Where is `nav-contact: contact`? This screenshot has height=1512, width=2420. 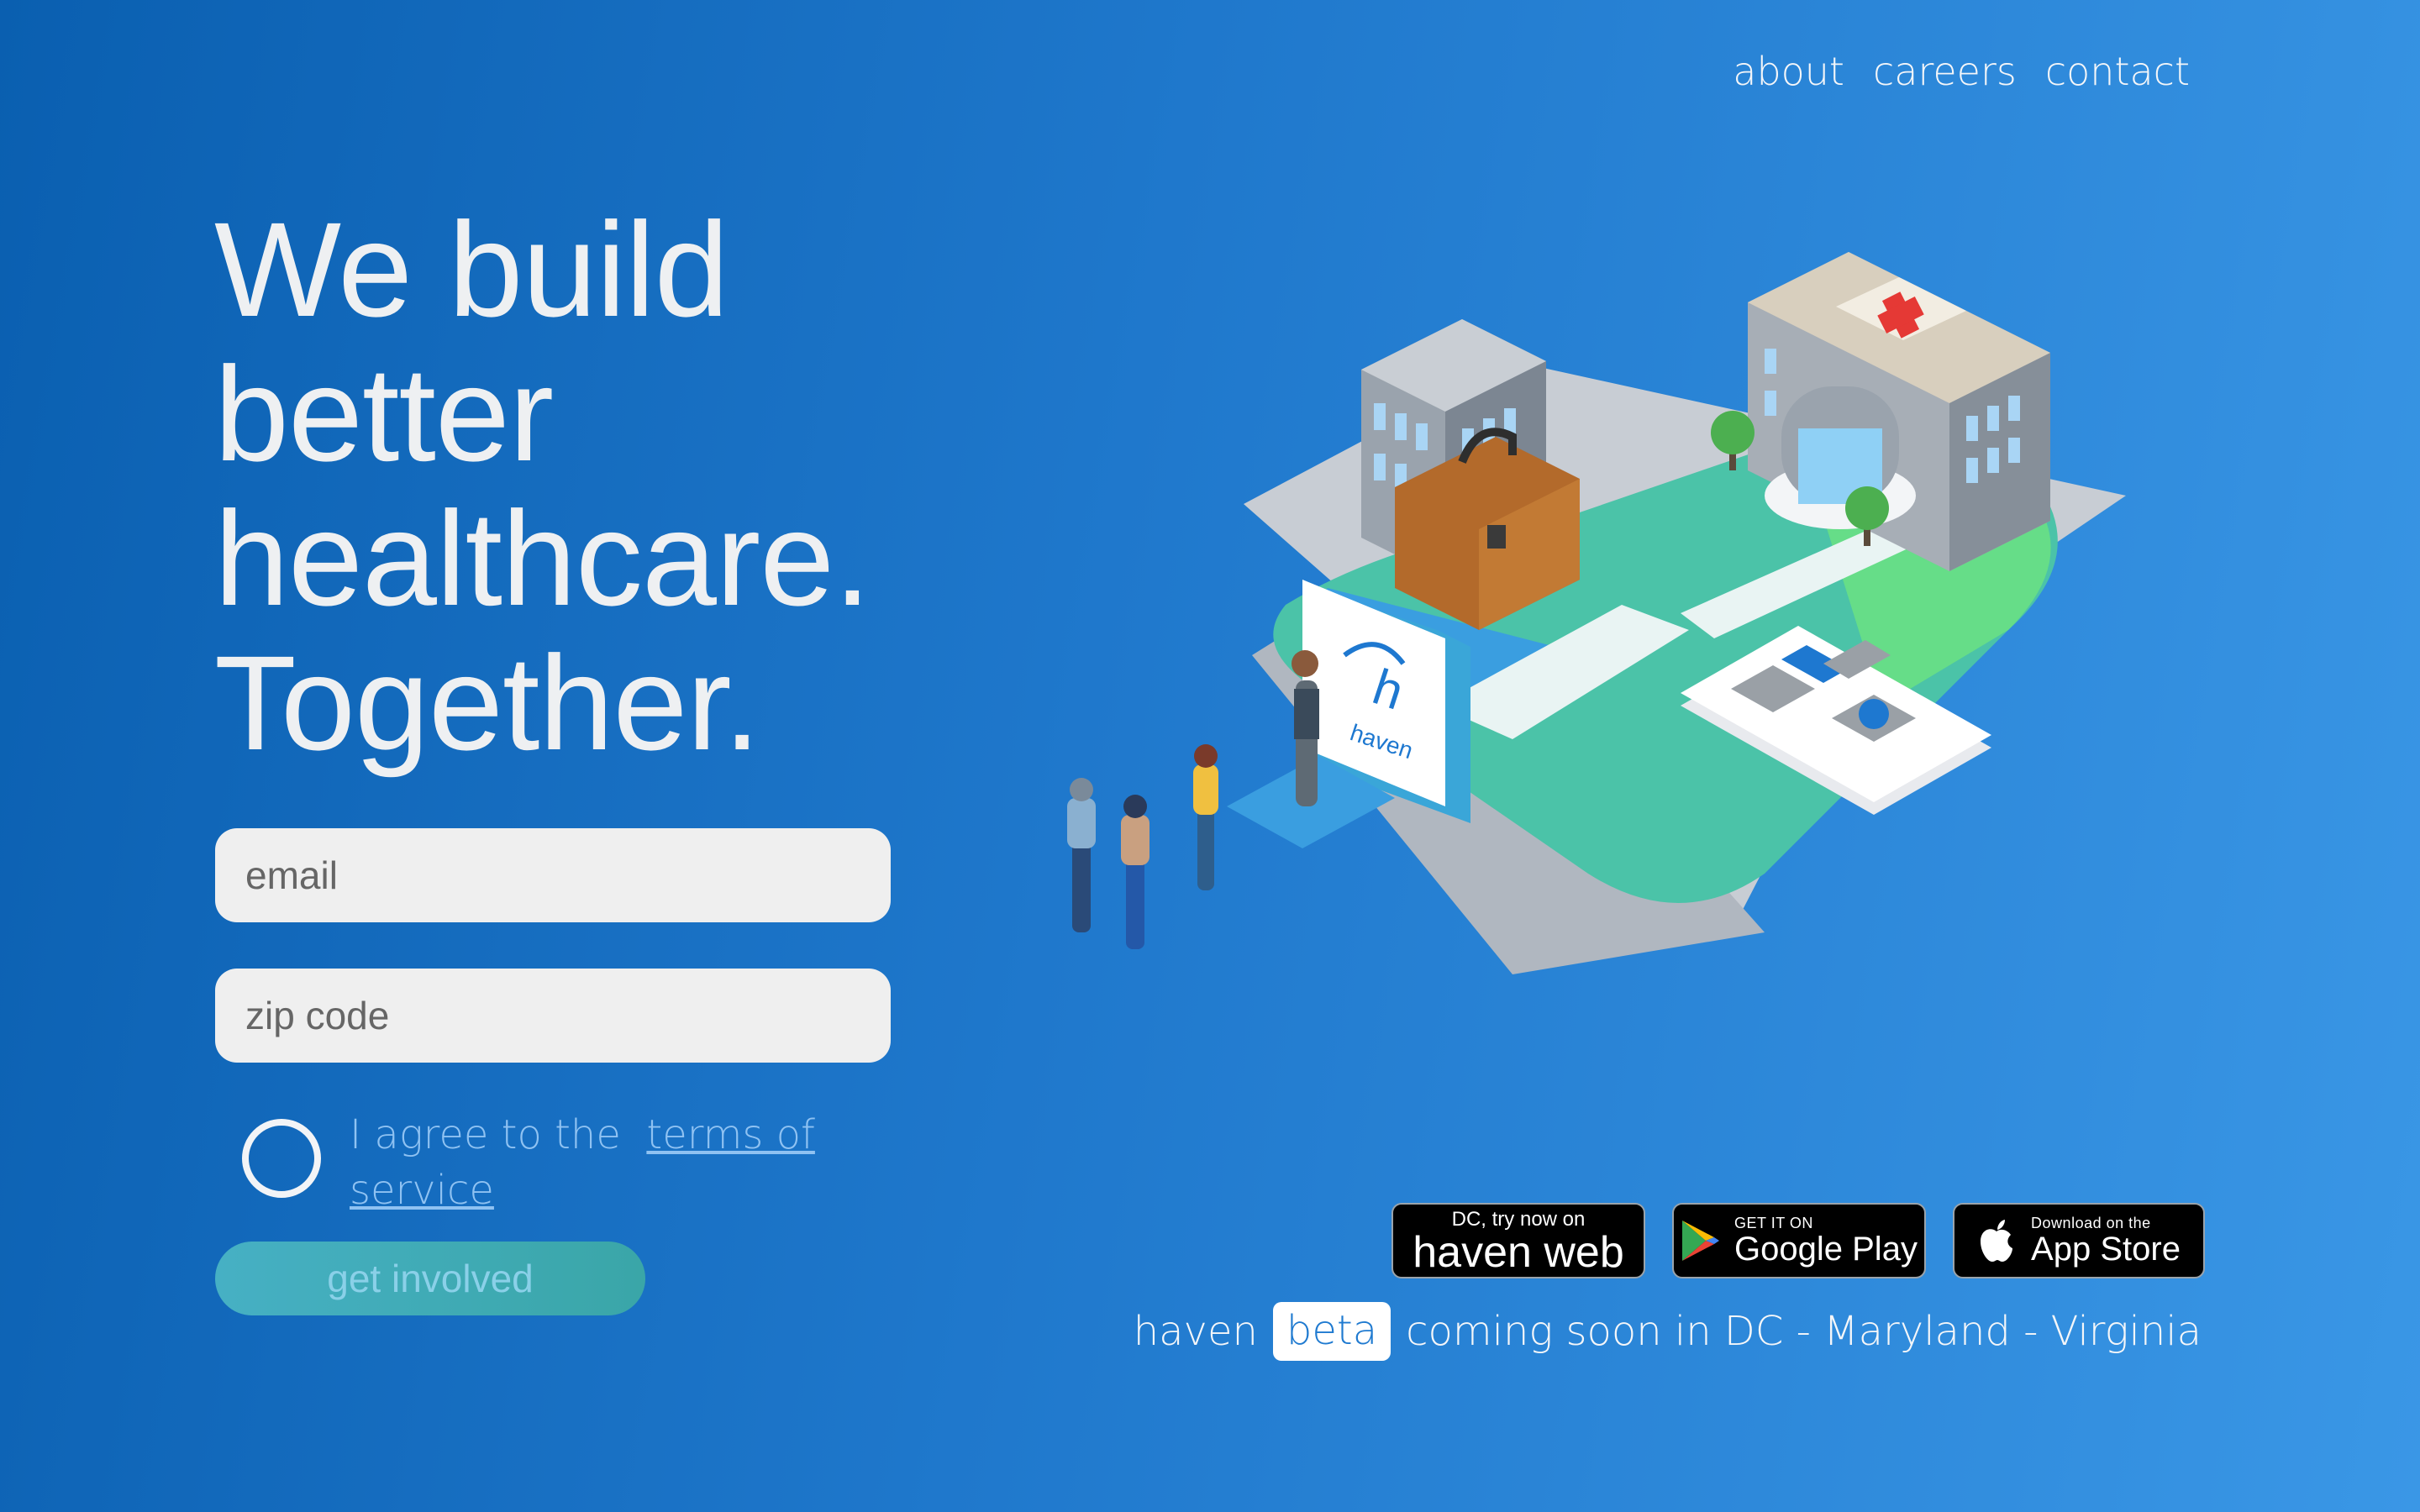 nav-contact: contact is located at coordinates (2117, 71).